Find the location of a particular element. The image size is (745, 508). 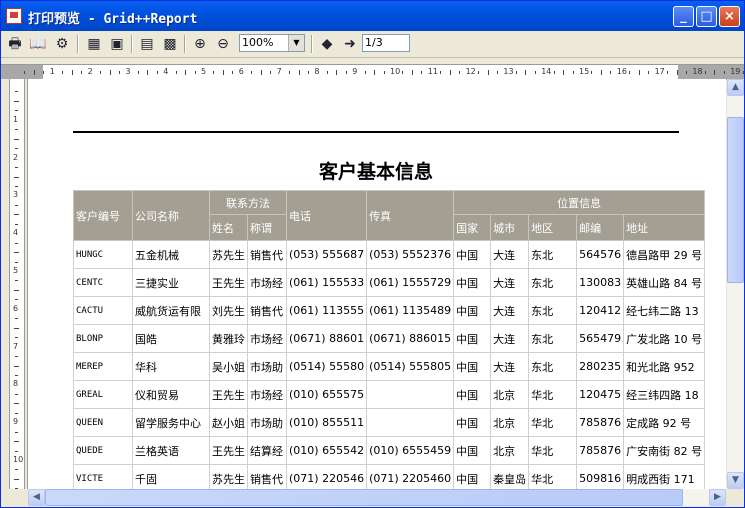

vertical-ruler: 1234567891011 is located at coordinates (14, 284).